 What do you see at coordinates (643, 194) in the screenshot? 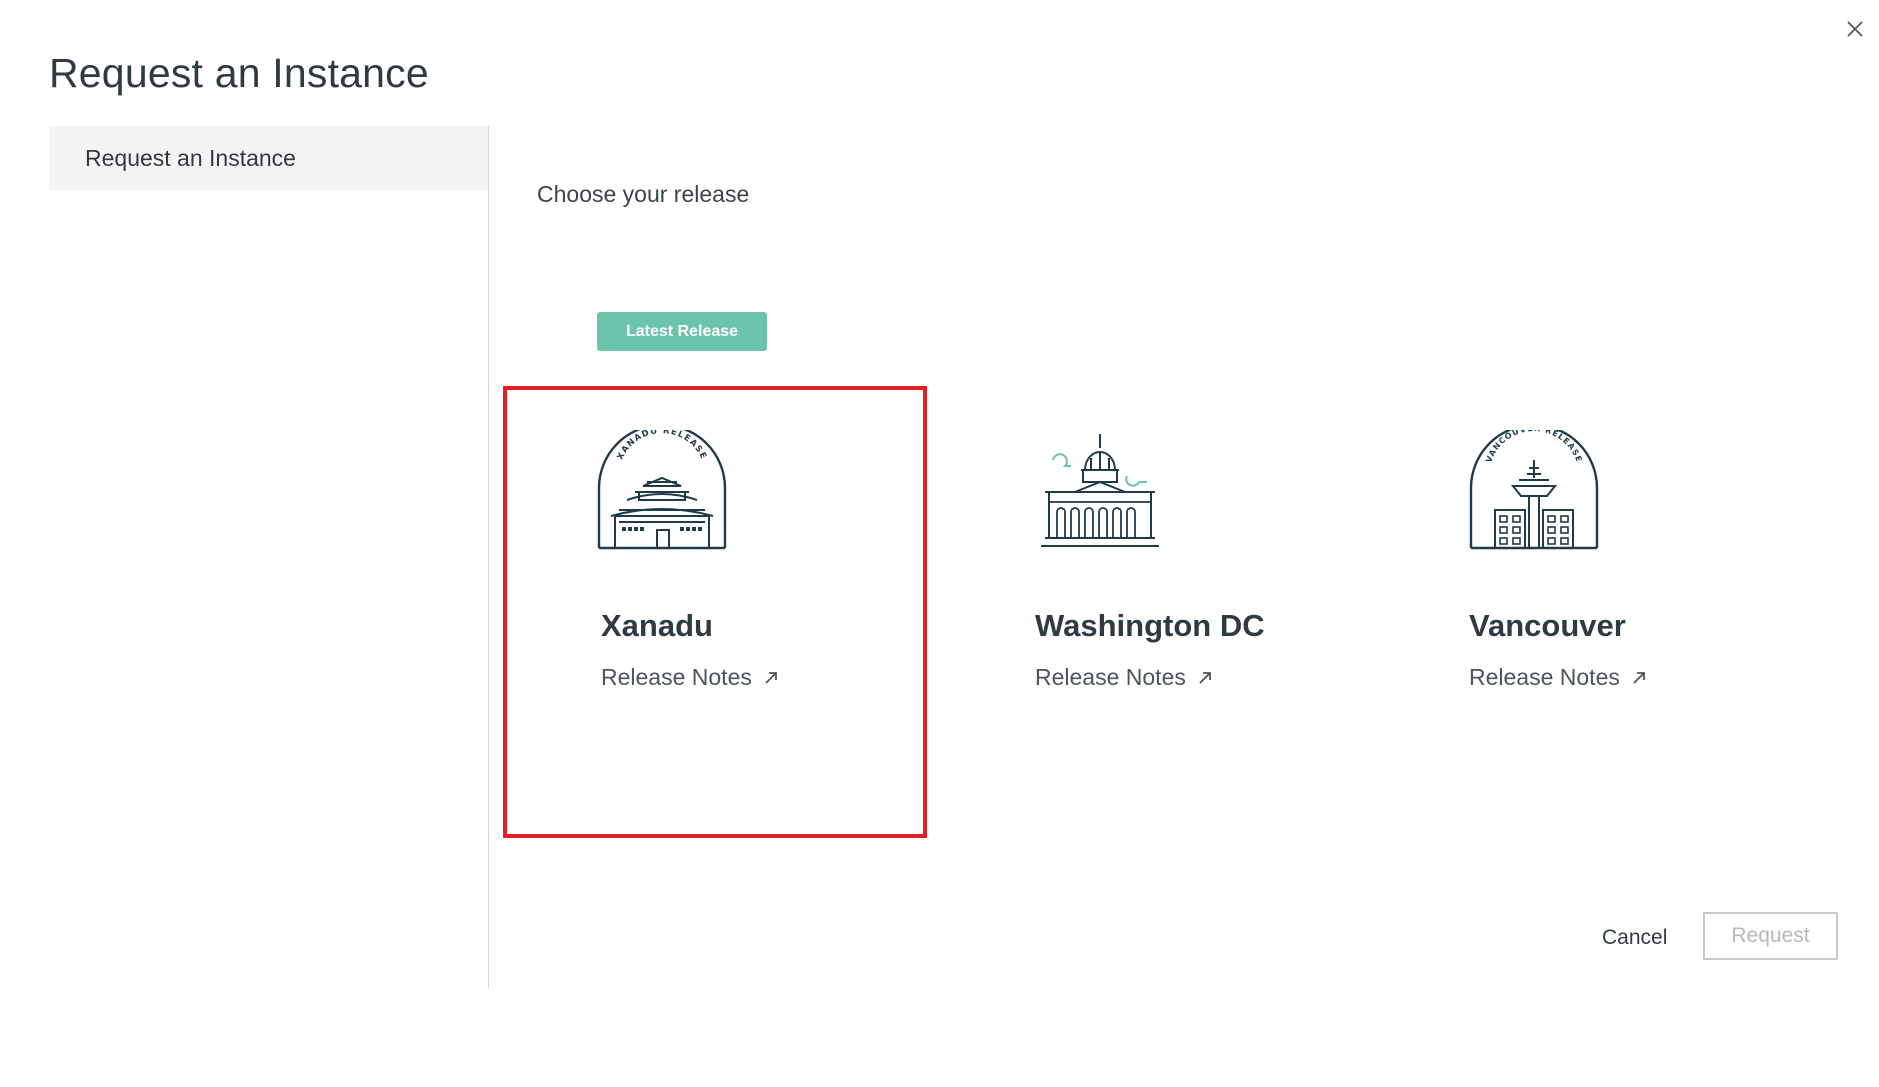
I see `section-title: Choose your release` at bounding box center [643, 194].